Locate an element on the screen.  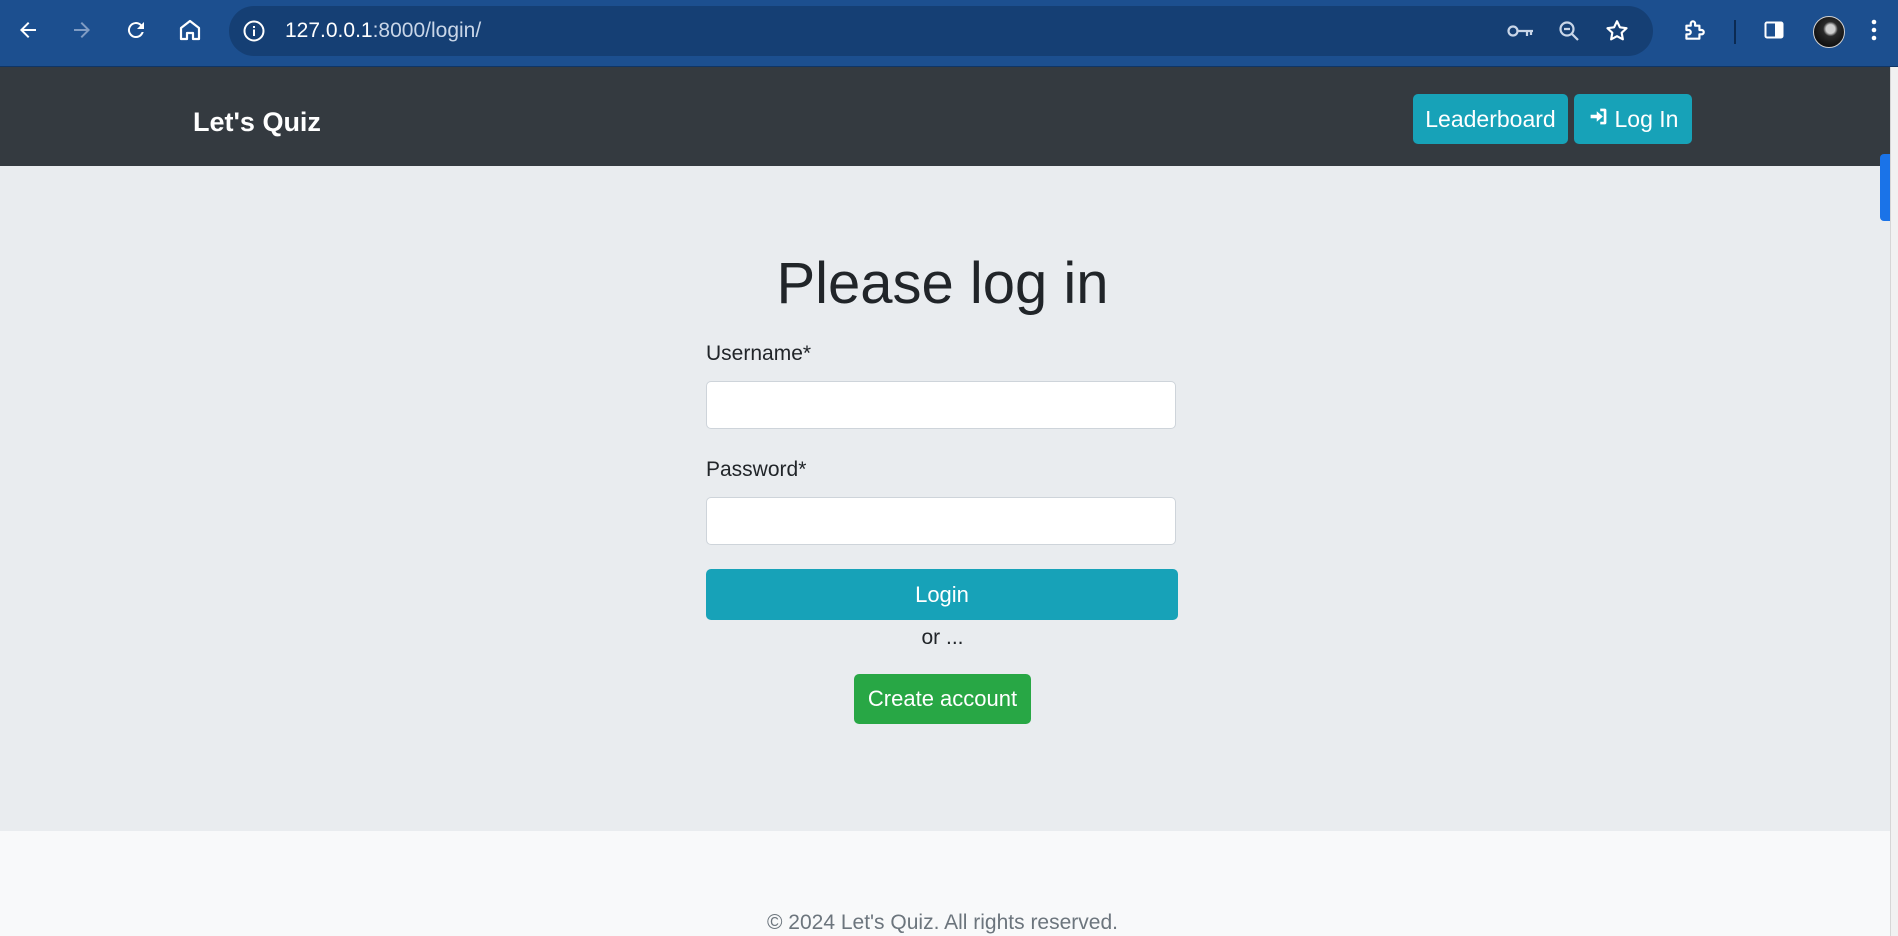
nav-login-button: Log In is located at coordinates (1633, 119).